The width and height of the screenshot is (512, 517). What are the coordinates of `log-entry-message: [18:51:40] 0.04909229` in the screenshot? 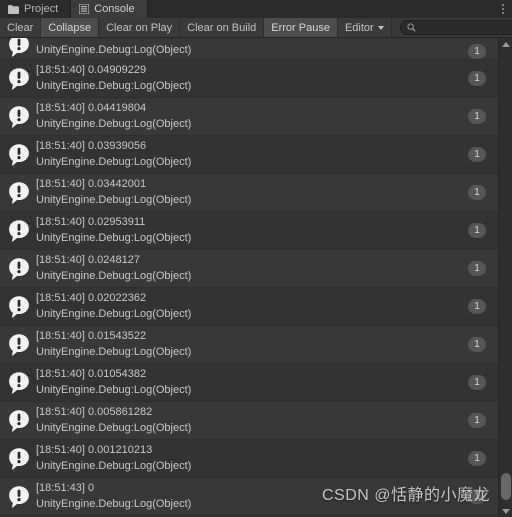 It's located at (91, 69).